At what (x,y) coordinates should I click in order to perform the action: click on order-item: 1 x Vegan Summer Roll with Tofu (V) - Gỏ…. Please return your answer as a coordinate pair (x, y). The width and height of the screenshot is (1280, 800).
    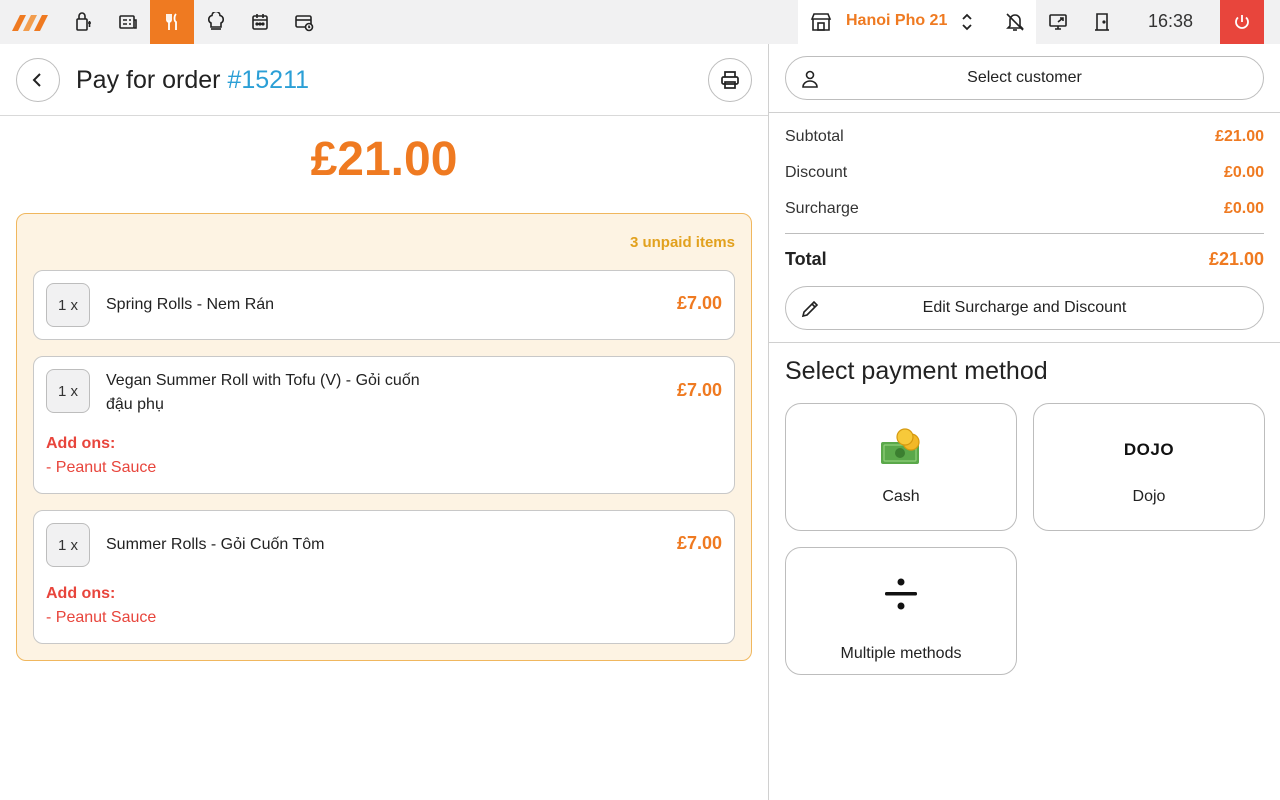
    Looking at the image, I should click on (384, 425).